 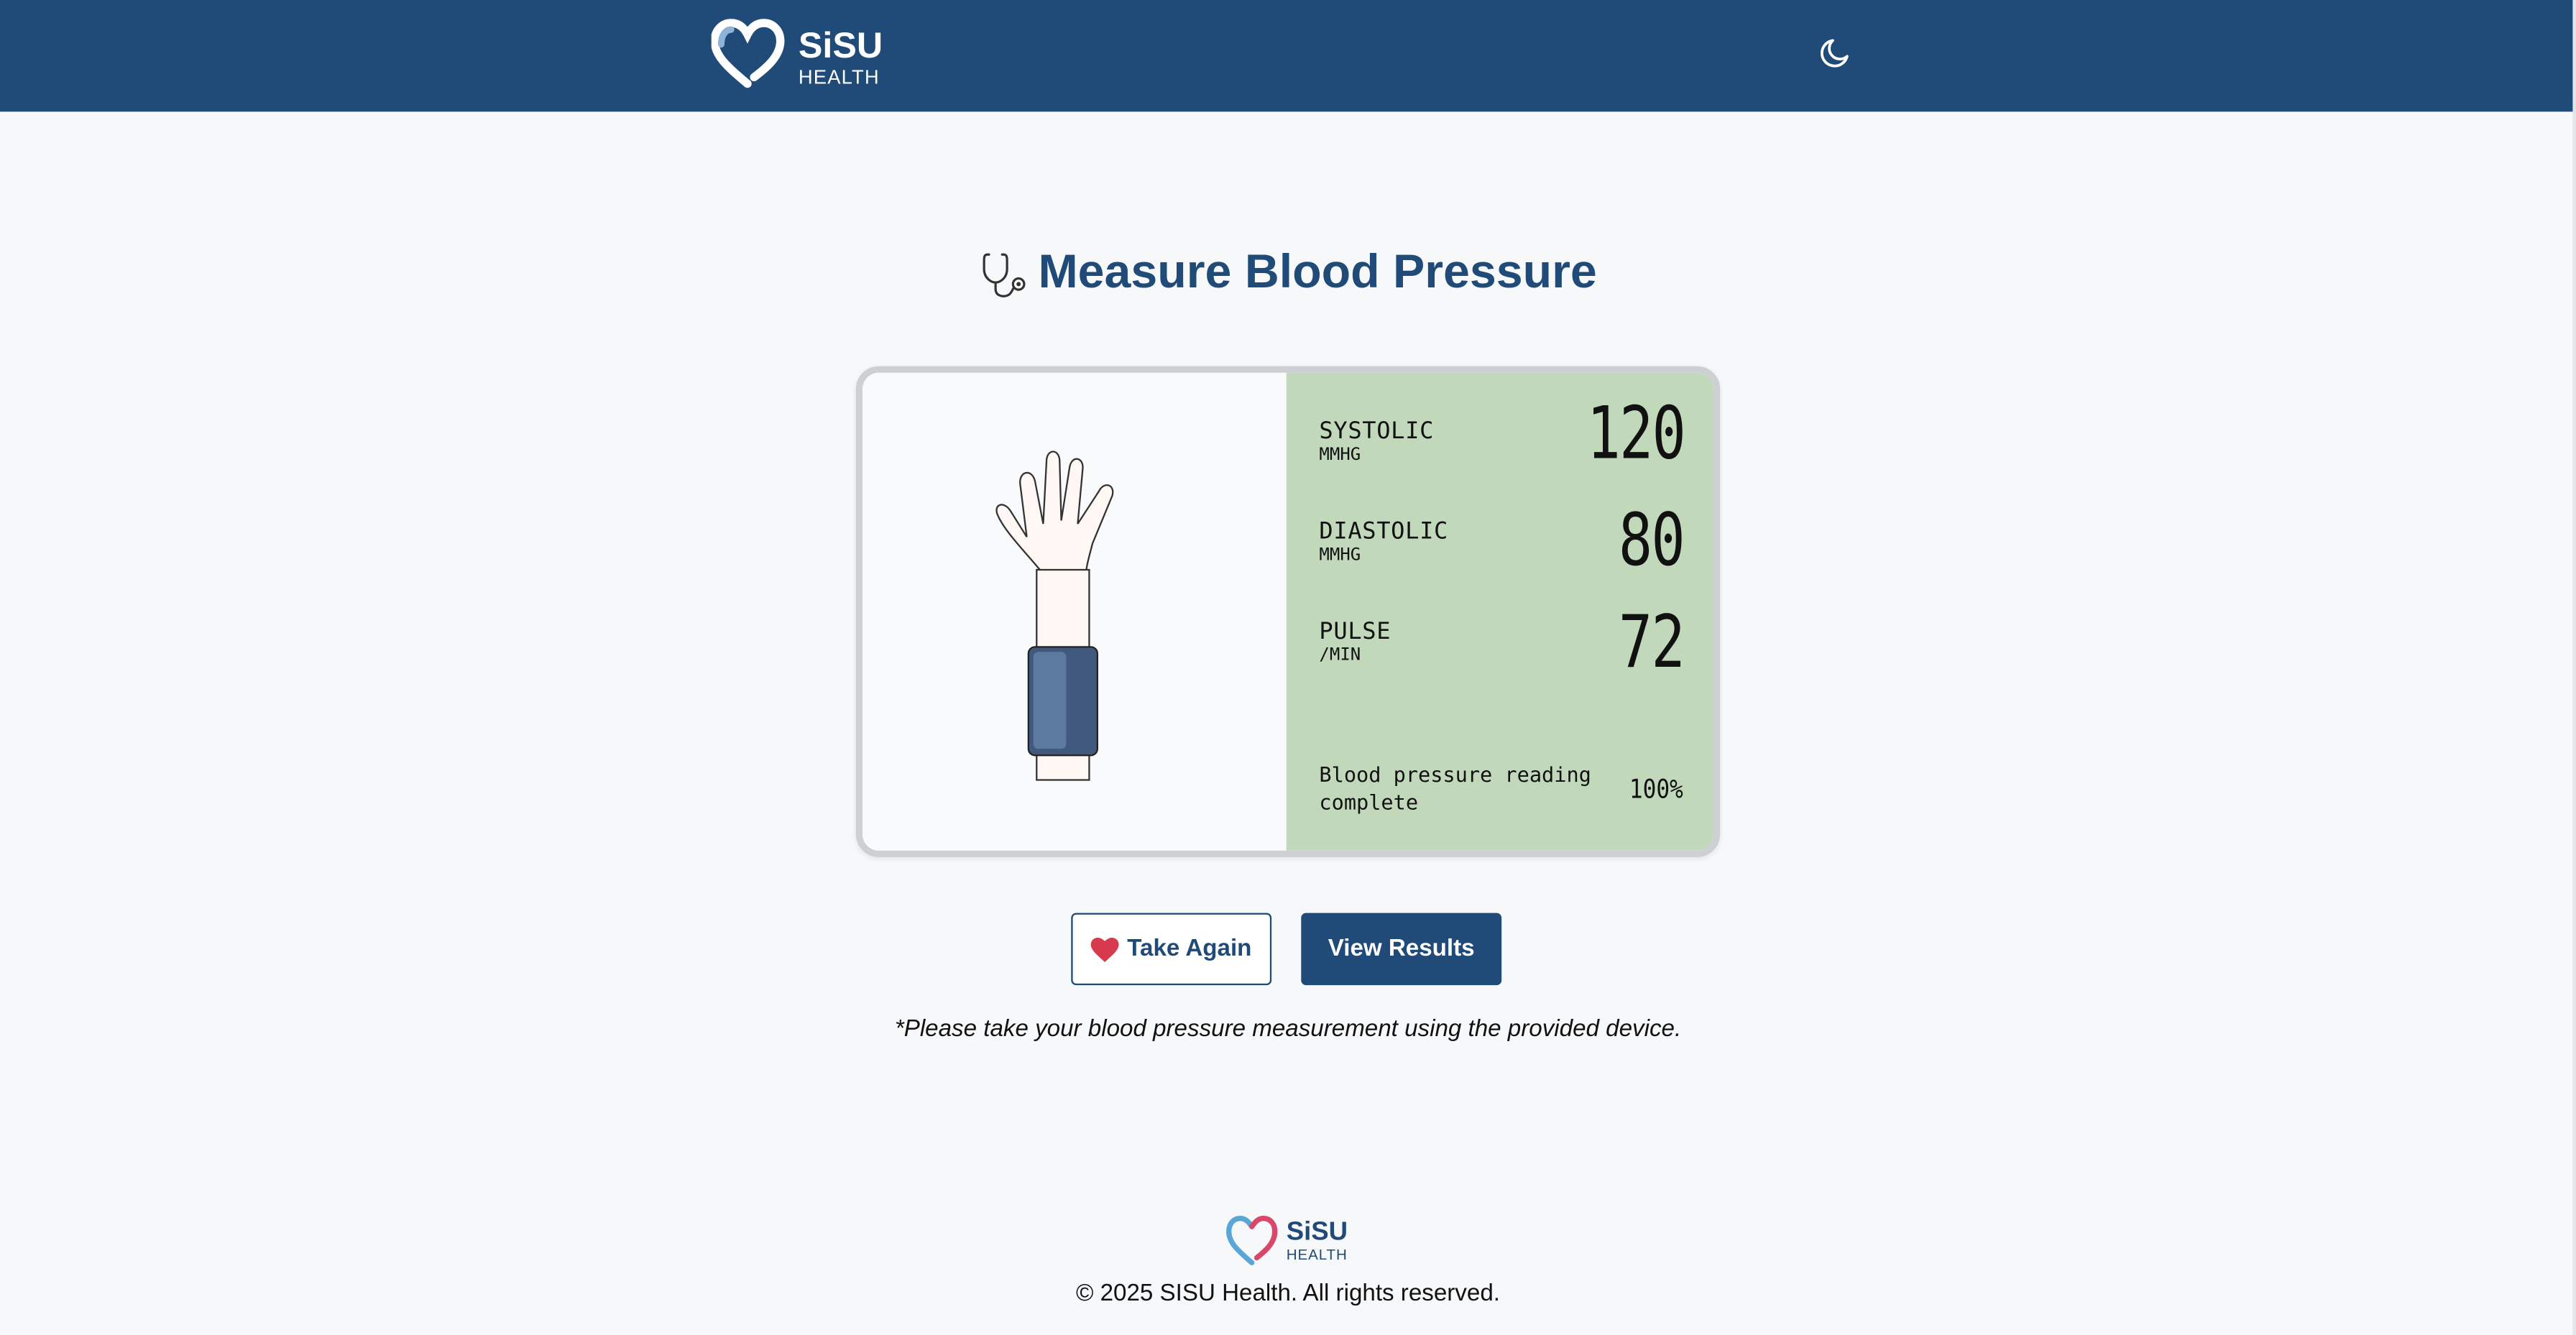 I want to click on sisu-health-logo: SiSU HEALTH, so click(x=801, y=54).